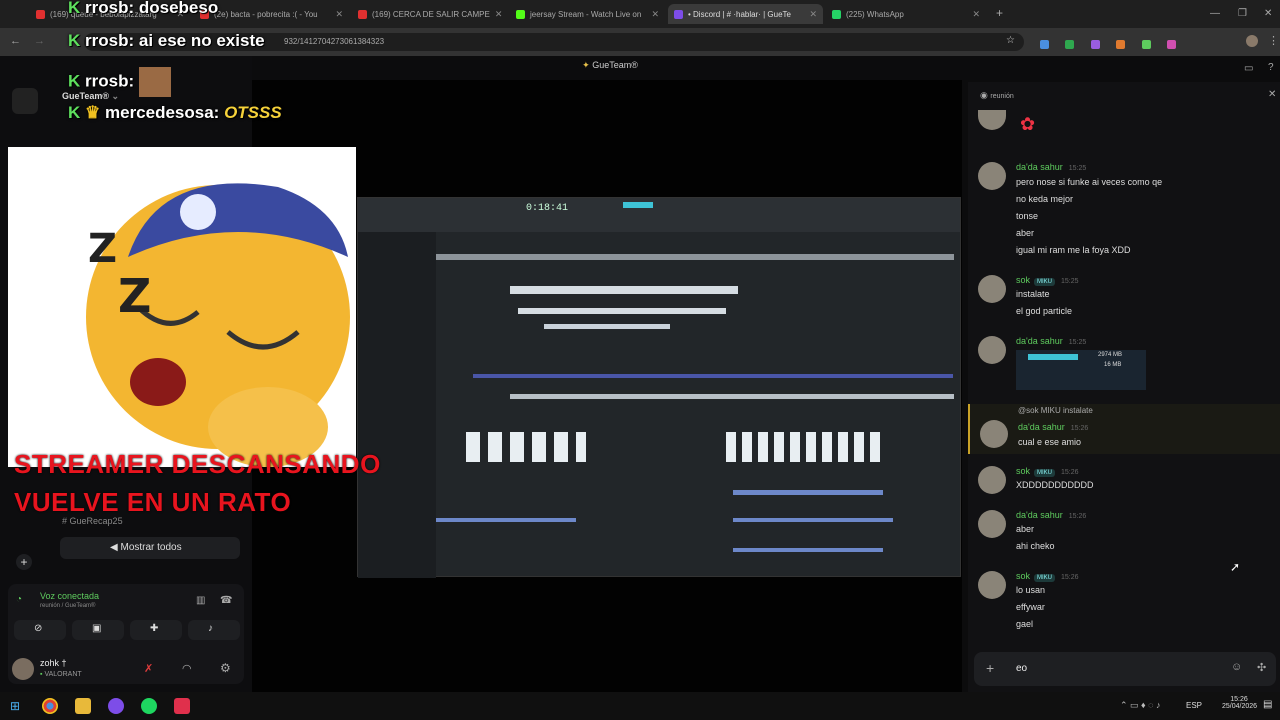 This screenshot has width=1280, height=720. Describe the element at coordinates (166, 41) in the screenshot. I see `overlay-chat-line: K rrosb: ai ese no existe` at that location.